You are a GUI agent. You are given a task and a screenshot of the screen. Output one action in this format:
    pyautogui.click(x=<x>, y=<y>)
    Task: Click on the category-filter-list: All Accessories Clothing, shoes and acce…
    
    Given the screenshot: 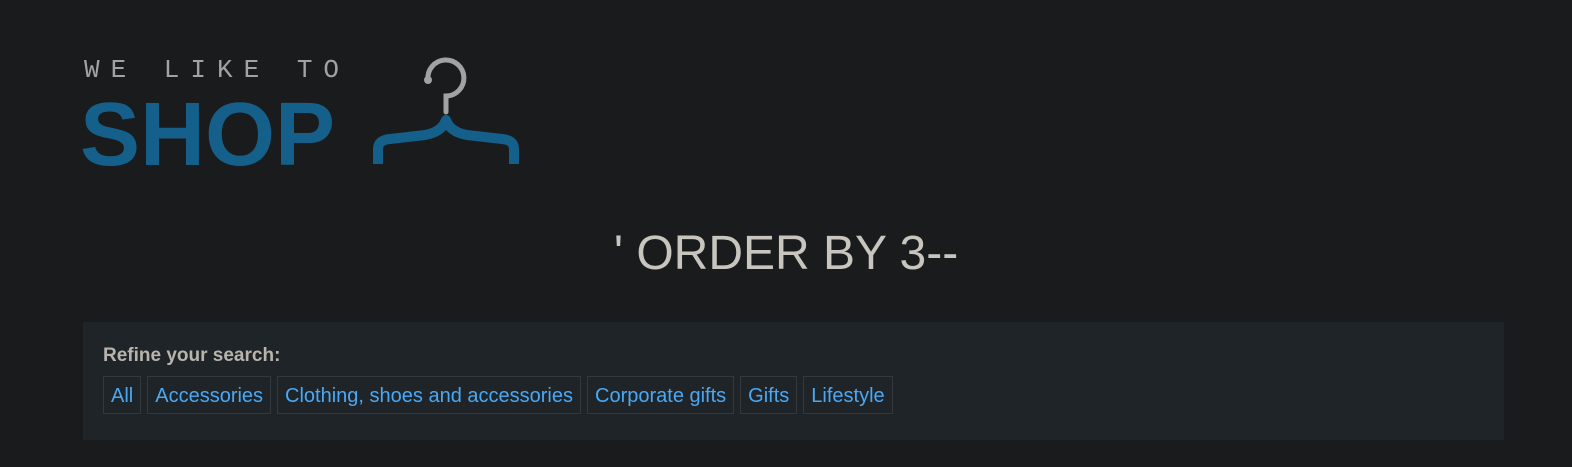 What is the action you would take?
    pyautogui.click(x=793, y=395)
    